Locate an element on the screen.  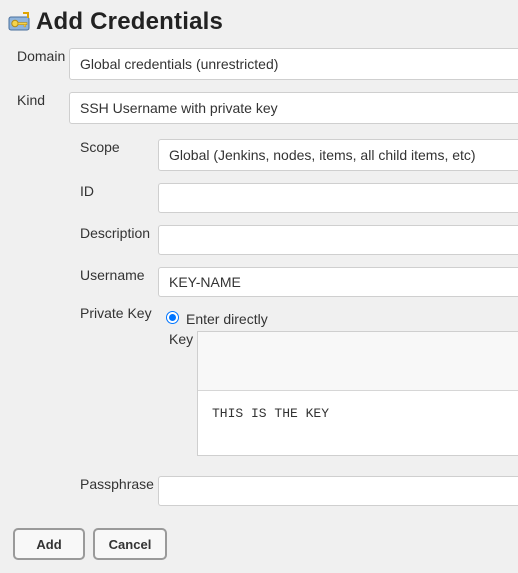
page-title: Add Credentials is located at coordinates (130, 21).